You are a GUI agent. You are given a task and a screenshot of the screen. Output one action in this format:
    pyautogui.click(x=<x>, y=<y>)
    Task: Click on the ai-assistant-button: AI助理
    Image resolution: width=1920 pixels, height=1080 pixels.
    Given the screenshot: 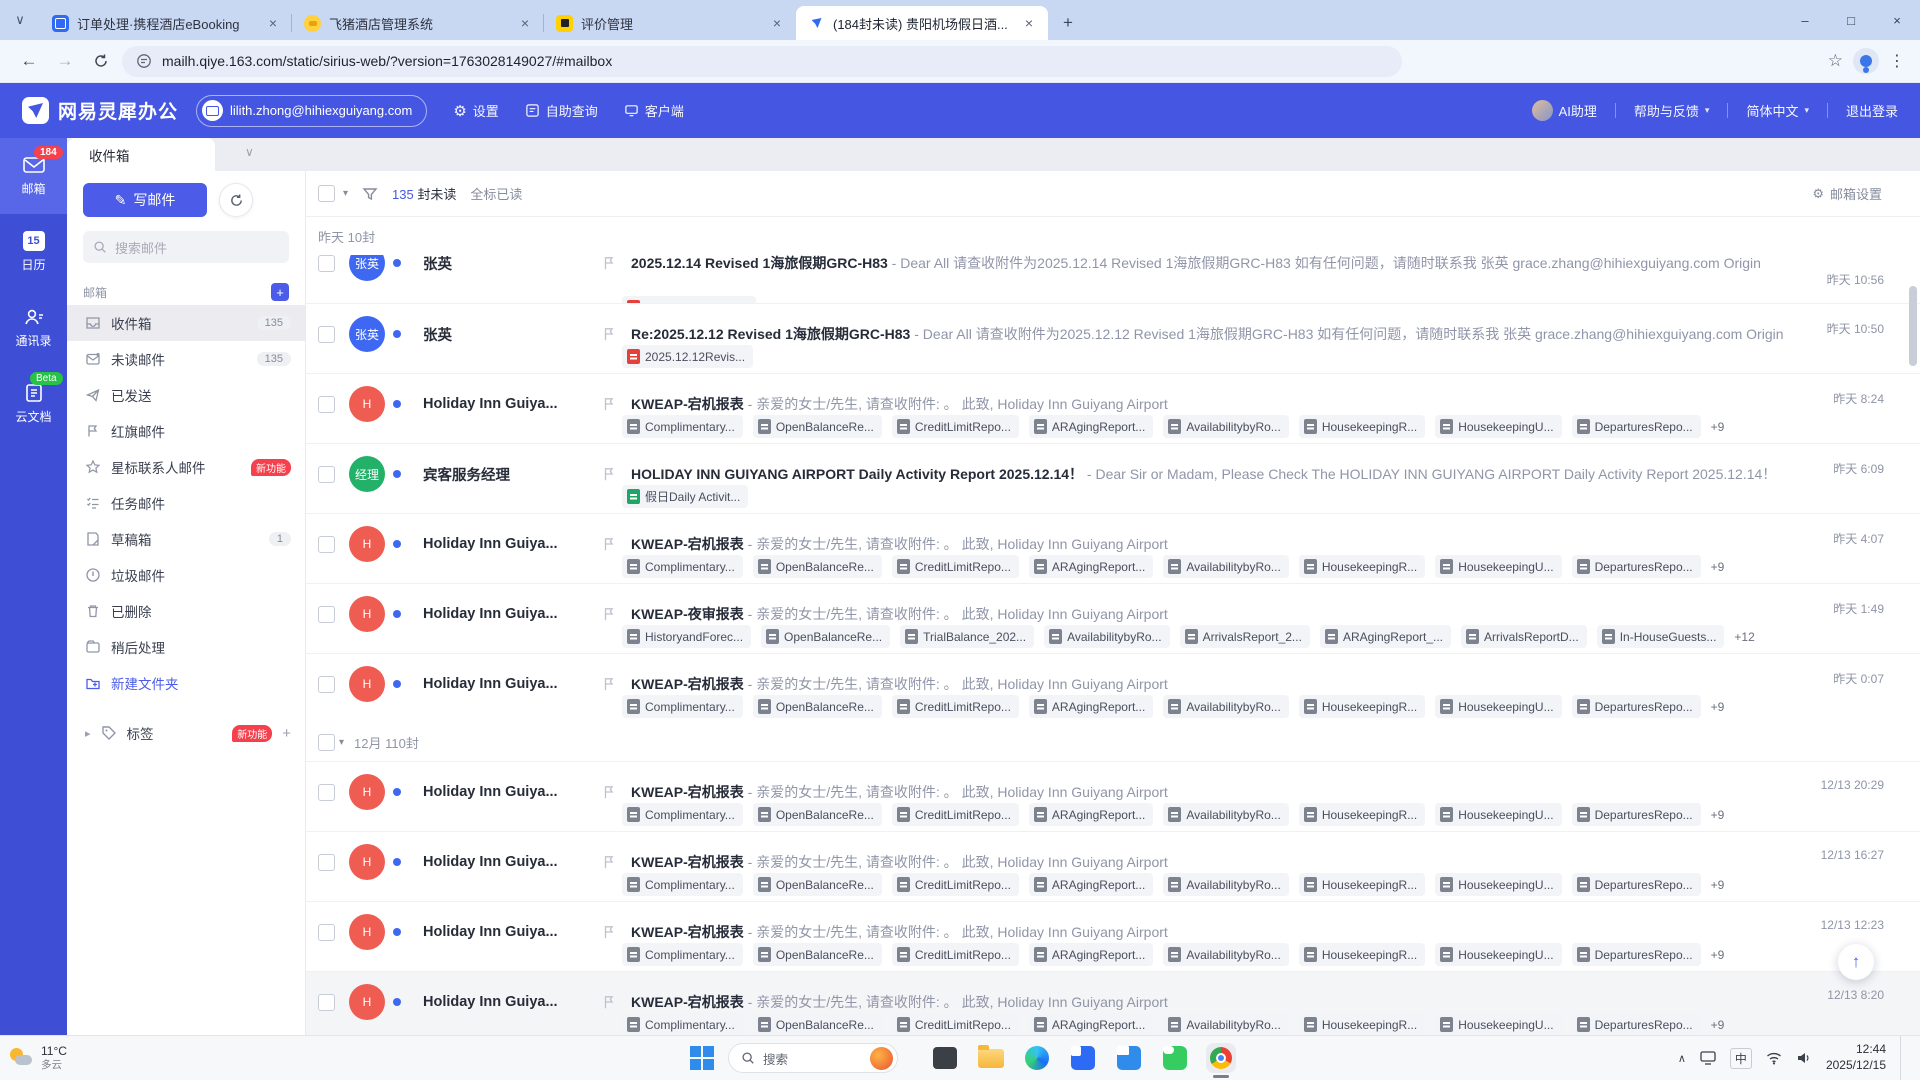 What is the action you would take?
    pyautogui.click(x=1564, y=110)
    